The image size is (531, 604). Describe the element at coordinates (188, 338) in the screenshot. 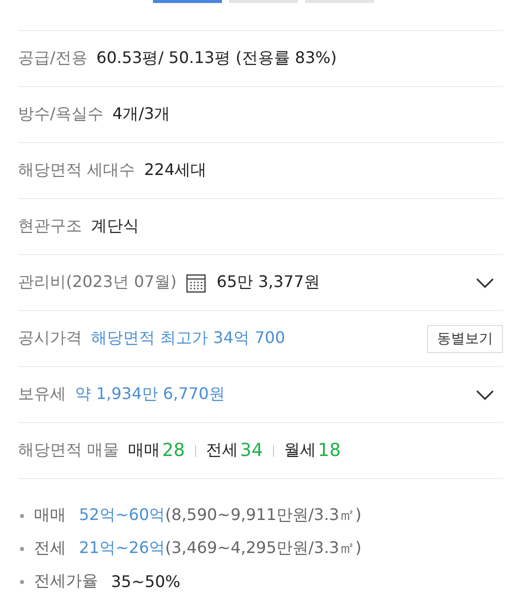

I see `field-value: 해당면적 최고가 34억 700` at that location.